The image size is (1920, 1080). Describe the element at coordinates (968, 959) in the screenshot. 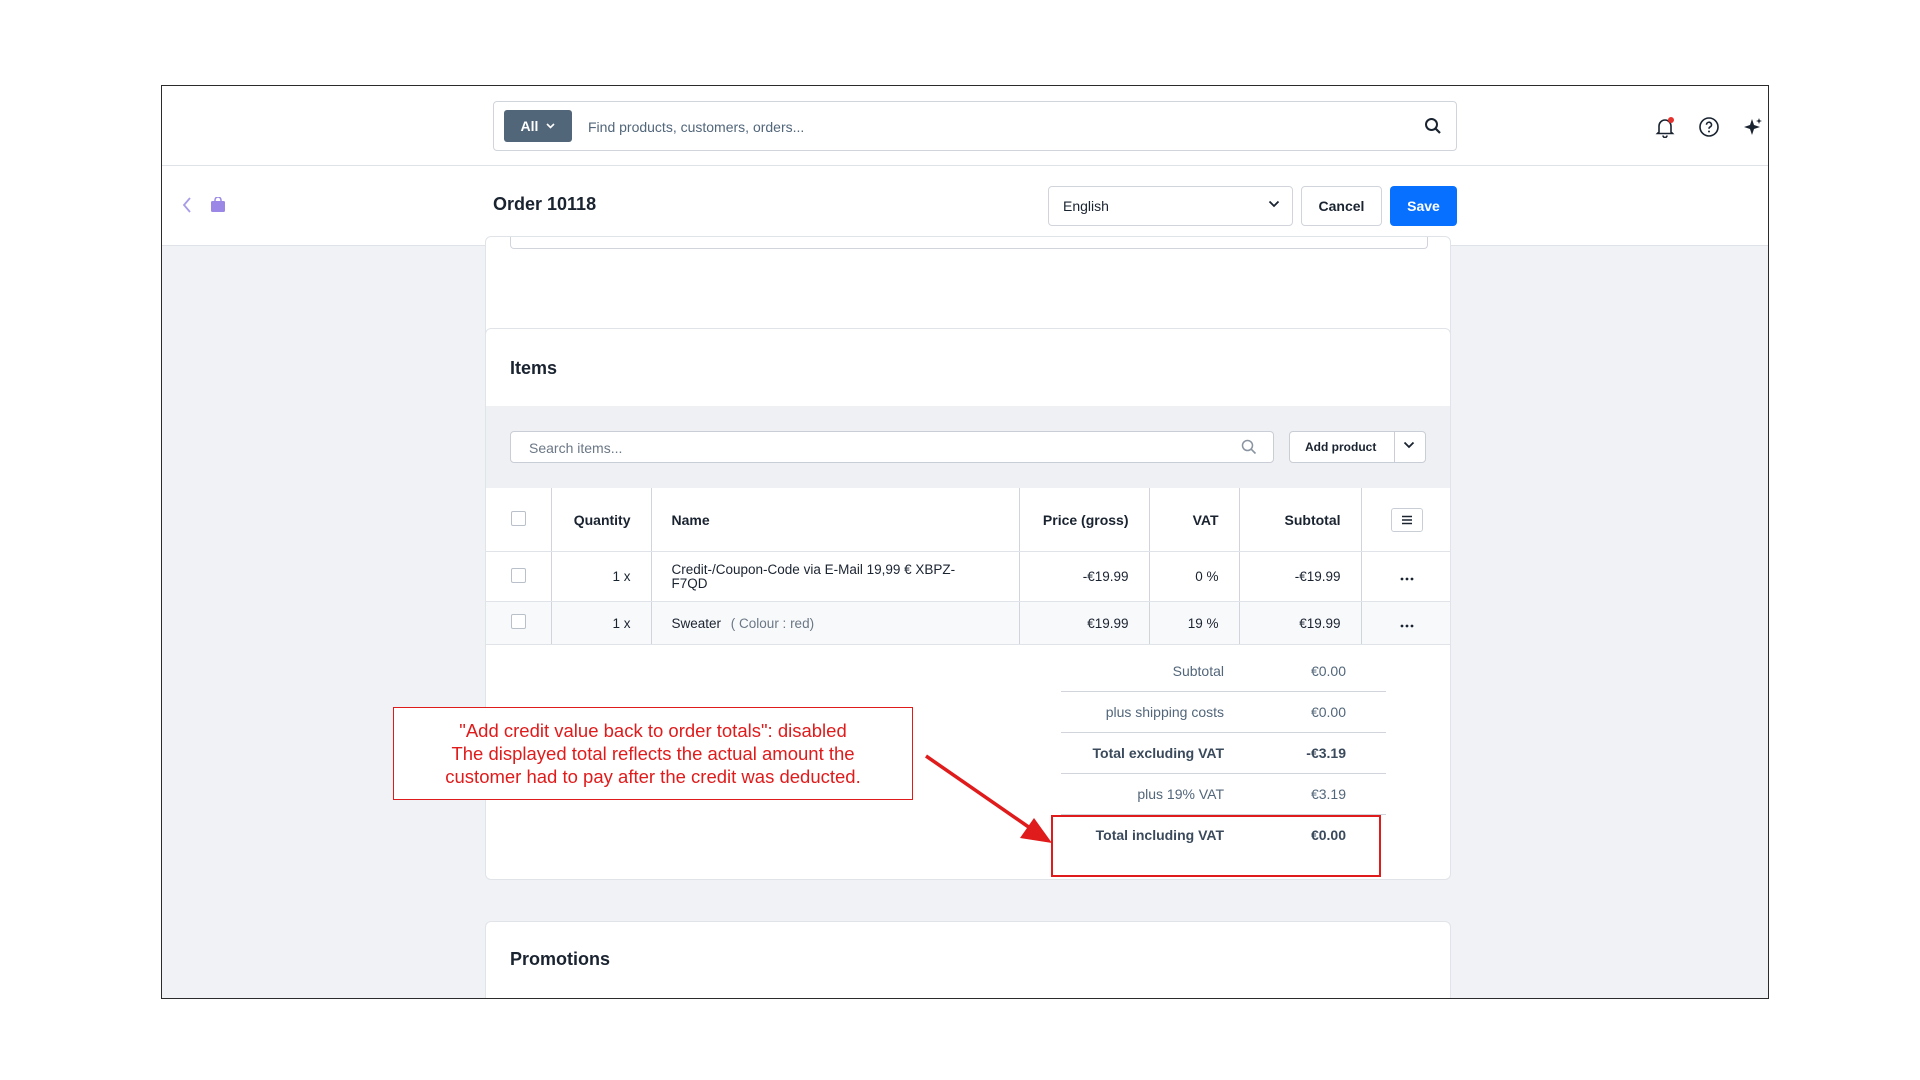

I see `promotions-card: Promotions` at that location.